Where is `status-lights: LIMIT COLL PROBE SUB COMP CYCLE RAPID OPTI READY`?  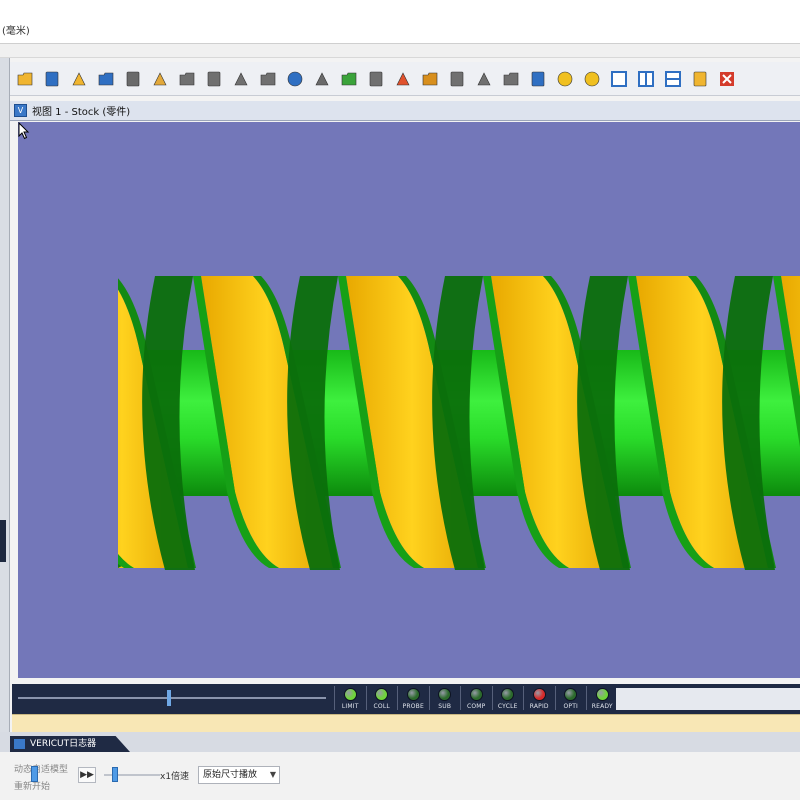 status-lights: LIMIT COLL PROBE SUB COMP CYCLE RAPID OPTI READY is located at coordinates (476, 698).